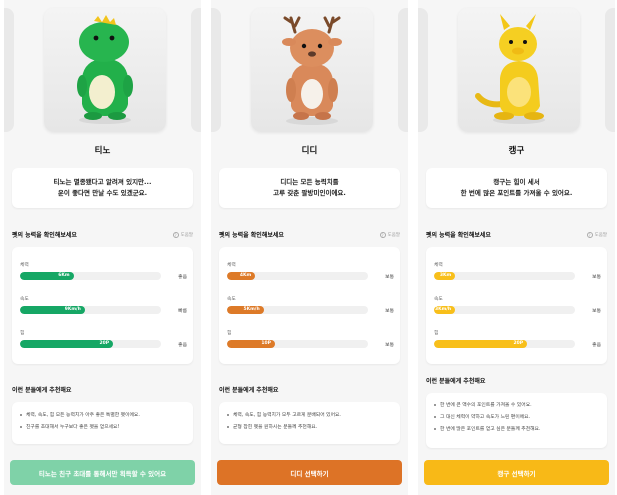 Image resolution: width=617 pixels, height=495 pixels. I want to click on stat-speed: 속도 9Km/h 빠름, so click(103, 306).